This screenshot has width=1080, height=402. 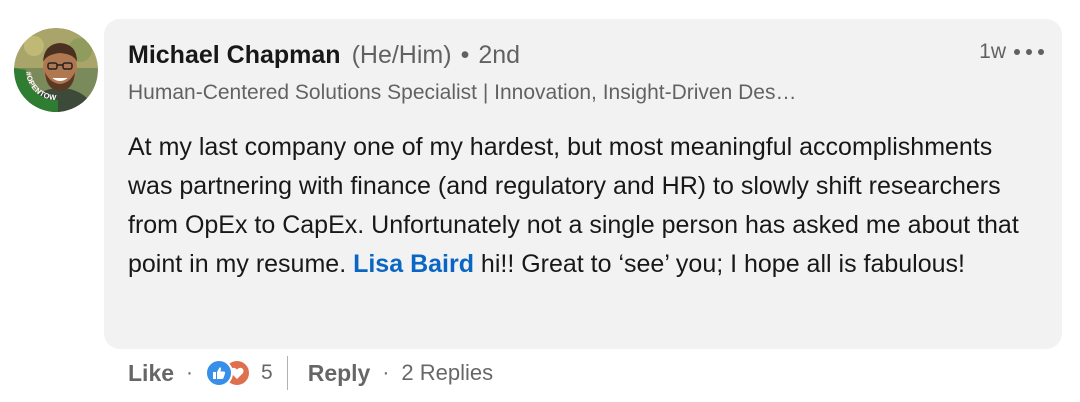 I want to click on comment-actions: Like · 5 Reply · 2 Replies, so click(x=310, y=373).